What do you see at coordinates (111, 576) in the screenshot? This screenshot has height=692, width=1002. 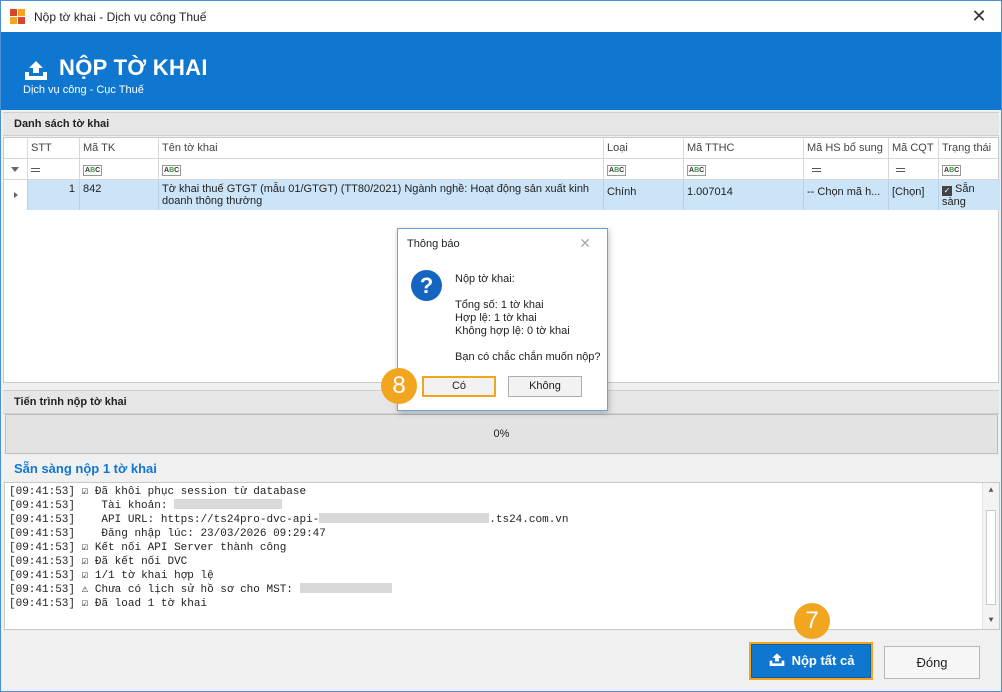 I see `log-line: [09:41:53] ☑ 1/1 tờ khai hợp lệ` at bounding box center [111, 576].